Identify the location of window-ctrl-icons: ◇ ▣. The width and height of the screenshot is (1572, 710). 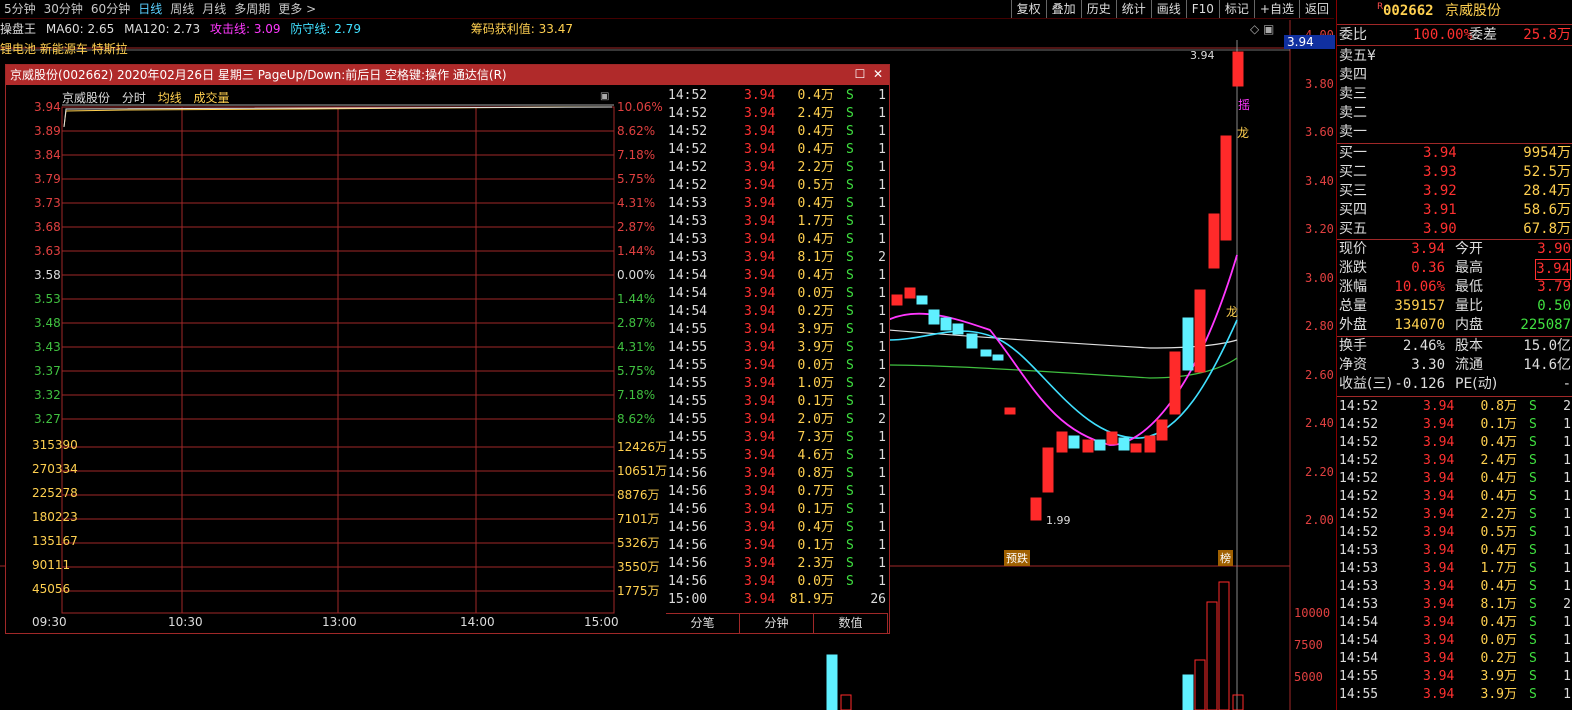
(1262, 29).